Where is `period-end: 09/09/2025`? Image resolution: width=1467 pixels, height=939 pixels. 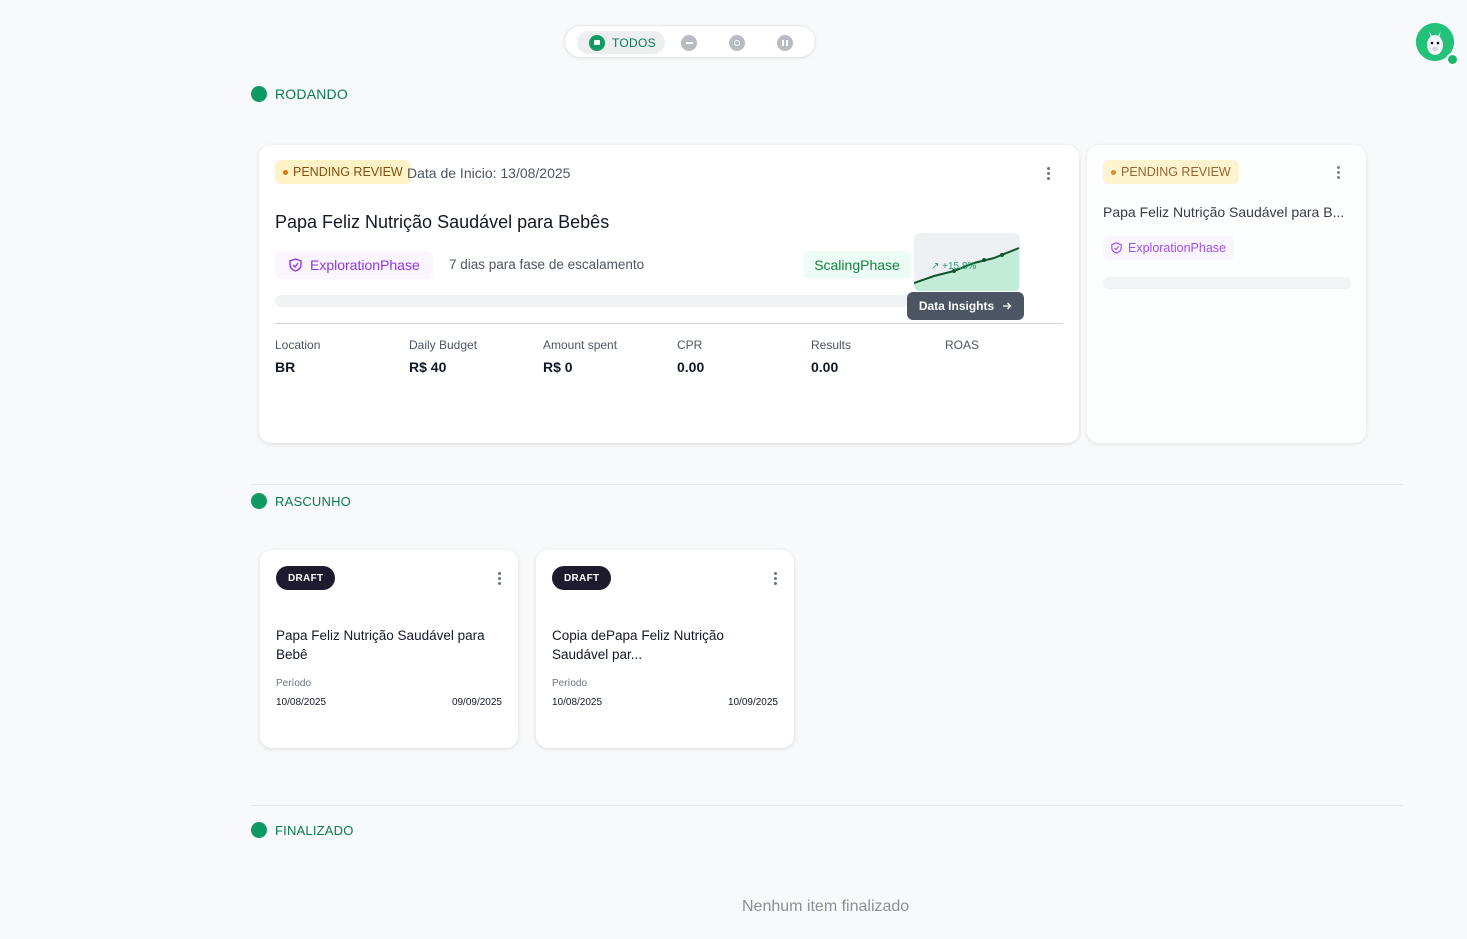
period-end: 09/09/2025 is located at coordinates (476, 702).